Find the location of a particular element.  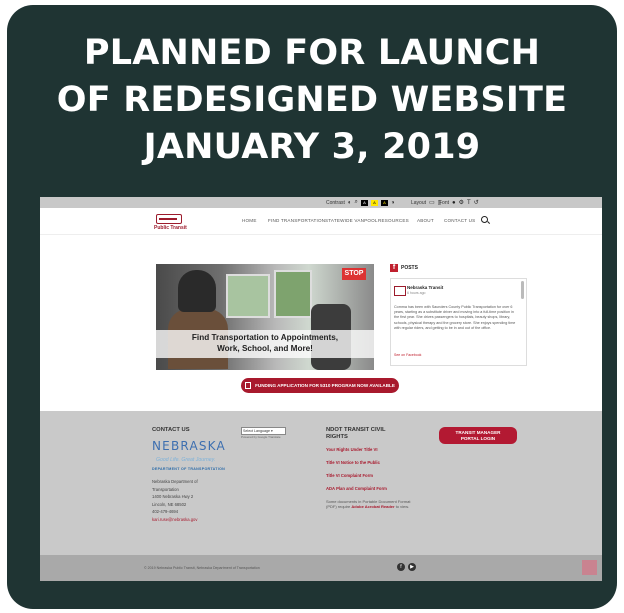

language-select: Select Language ▾ is located at coordinates (263, 431).